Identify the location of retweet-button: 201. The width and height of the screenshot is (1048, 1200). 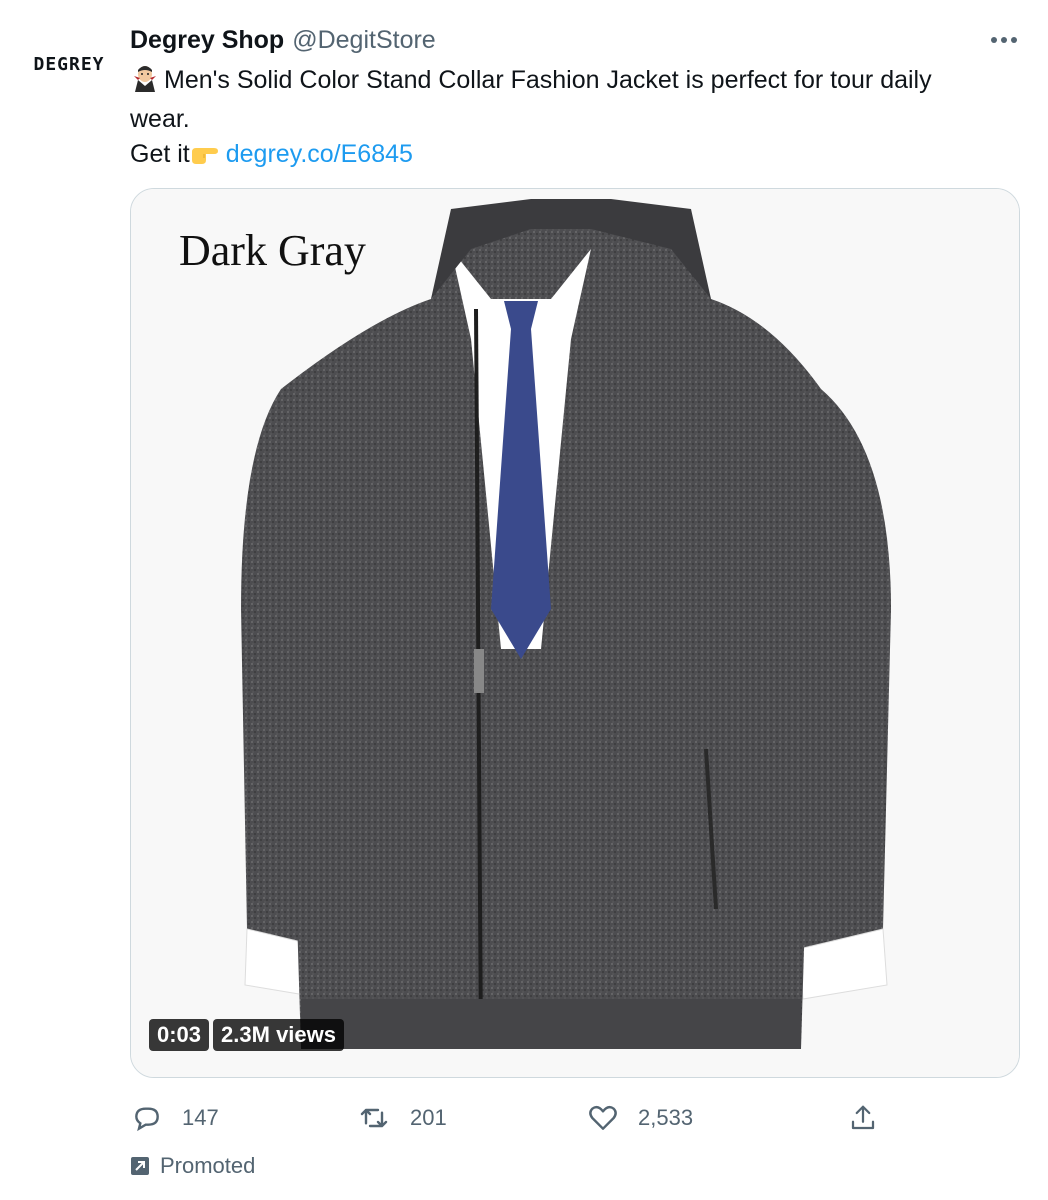
(401, 1118).